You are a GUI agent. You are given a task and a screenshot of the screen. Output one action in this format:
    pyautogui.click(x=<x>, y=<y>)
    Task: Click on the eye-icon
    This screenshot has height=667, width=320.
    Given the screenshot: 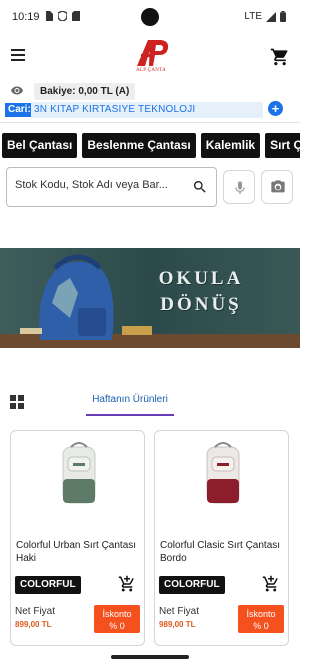 What is the action you would take?
    pyautogui.click(x=17, y=90)
    